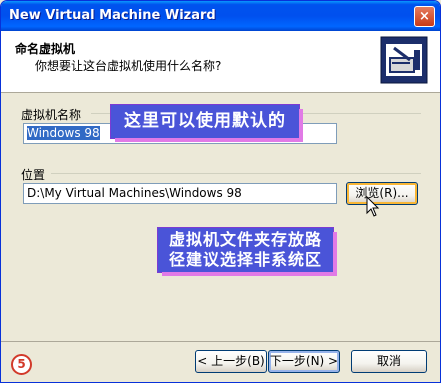 This screenshot has width=441, height=383. I want to click on cancel-button: 取消, so click(389, 361).